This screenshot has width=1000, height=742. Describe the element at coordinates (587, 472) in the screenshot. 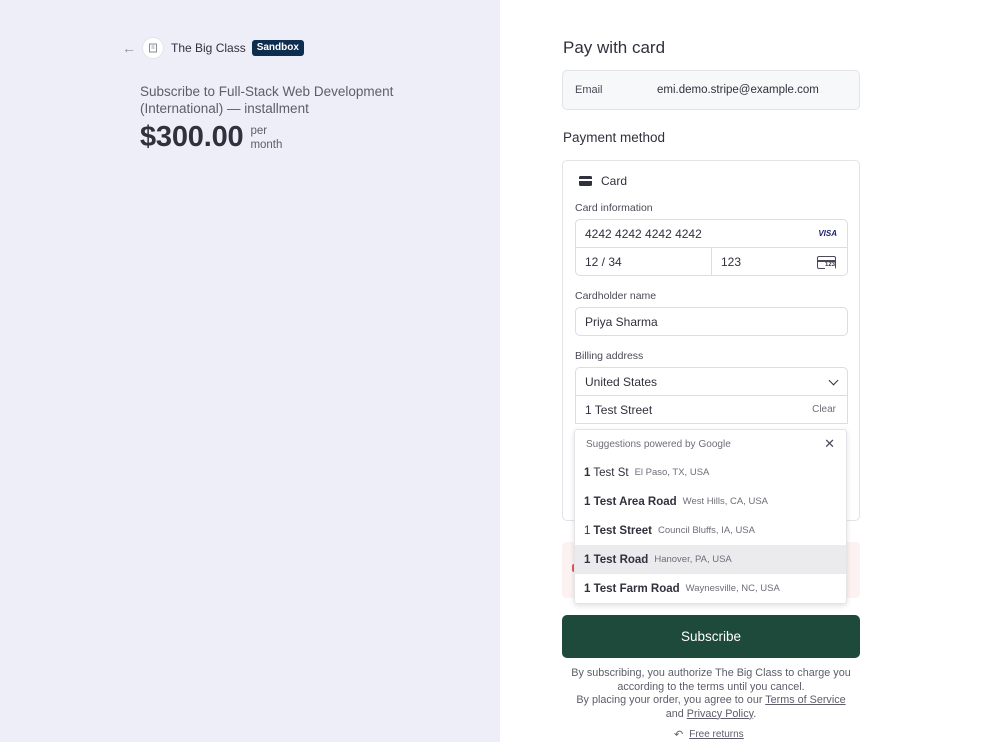

I see `suggestion-bold: 1` at that location.